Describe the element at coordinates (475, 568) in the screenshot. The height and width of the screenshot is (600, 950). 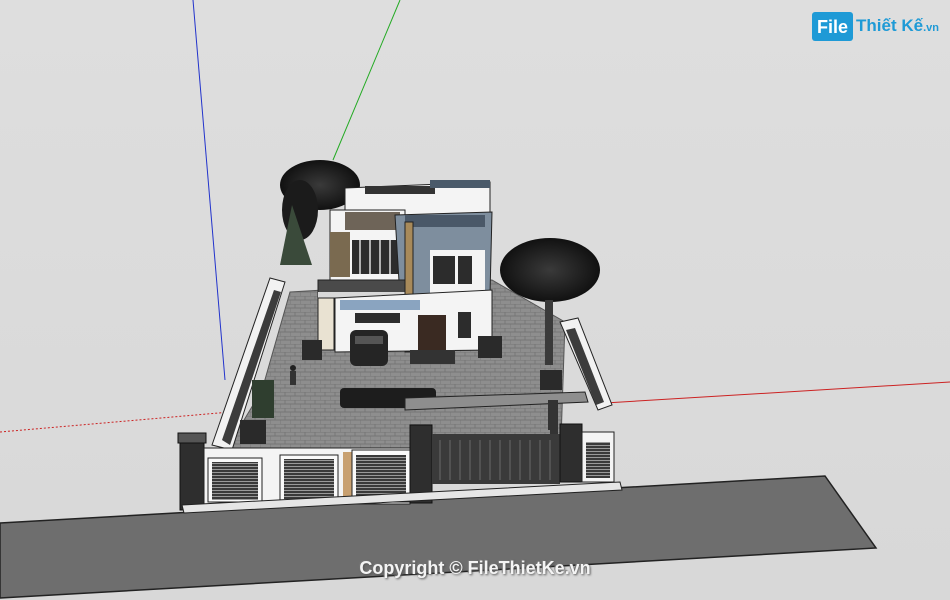
I see `copyright-watermark: Copyright © FileThietKe.vn` at that location.